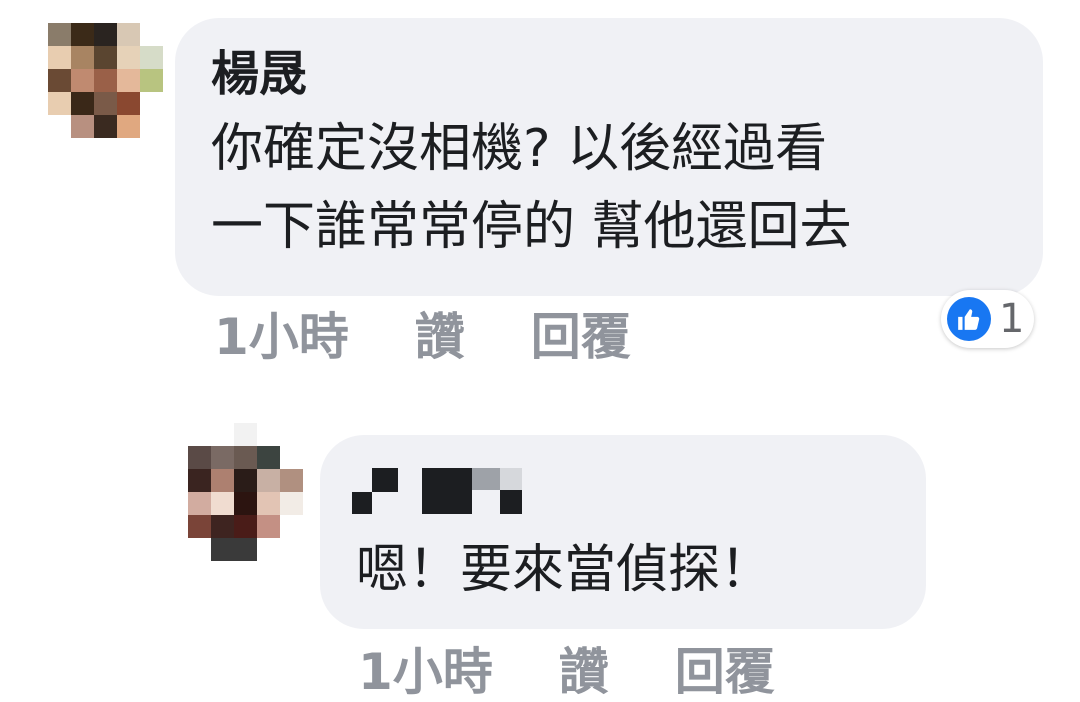  I want to click on redacted-author-name, so click(437, 492).